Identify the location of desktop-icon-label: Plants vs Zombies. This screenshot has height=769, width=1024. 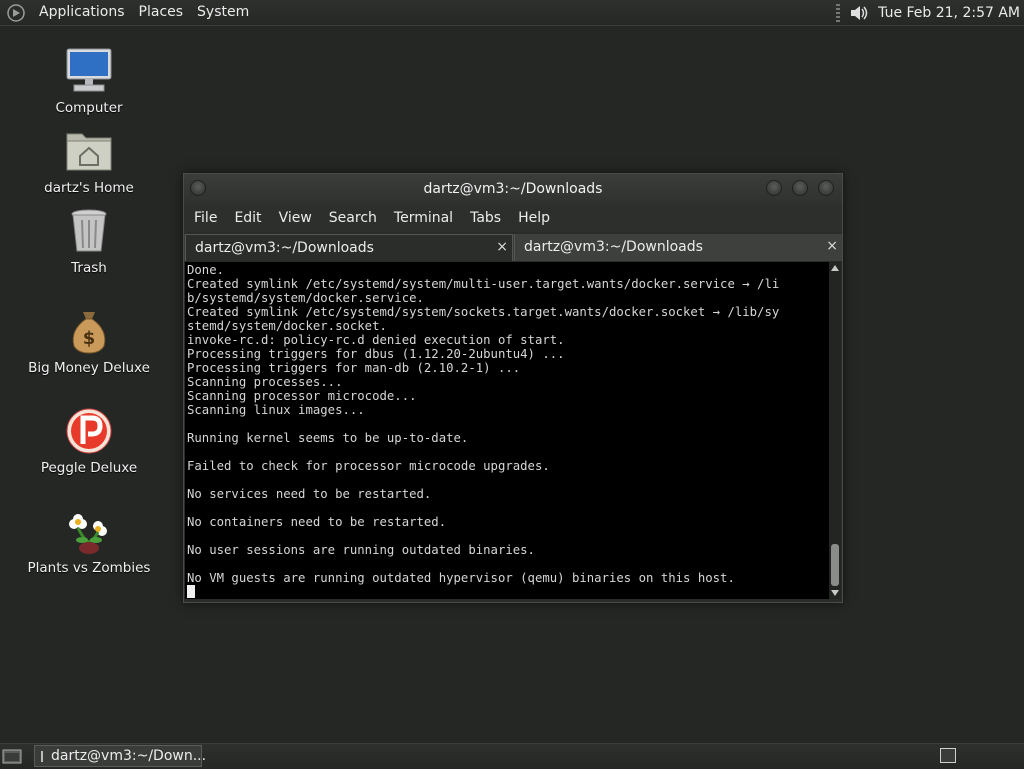
(89, 568).